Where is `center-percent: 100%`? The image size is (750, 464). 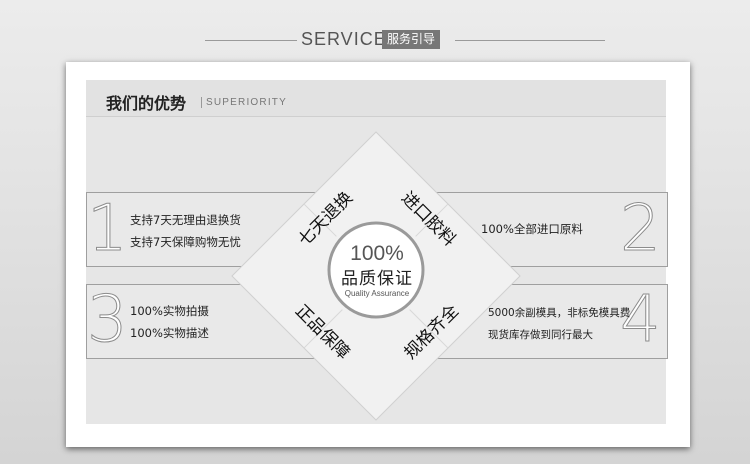
center-percent: 100% is located at coordinates (377, 253).